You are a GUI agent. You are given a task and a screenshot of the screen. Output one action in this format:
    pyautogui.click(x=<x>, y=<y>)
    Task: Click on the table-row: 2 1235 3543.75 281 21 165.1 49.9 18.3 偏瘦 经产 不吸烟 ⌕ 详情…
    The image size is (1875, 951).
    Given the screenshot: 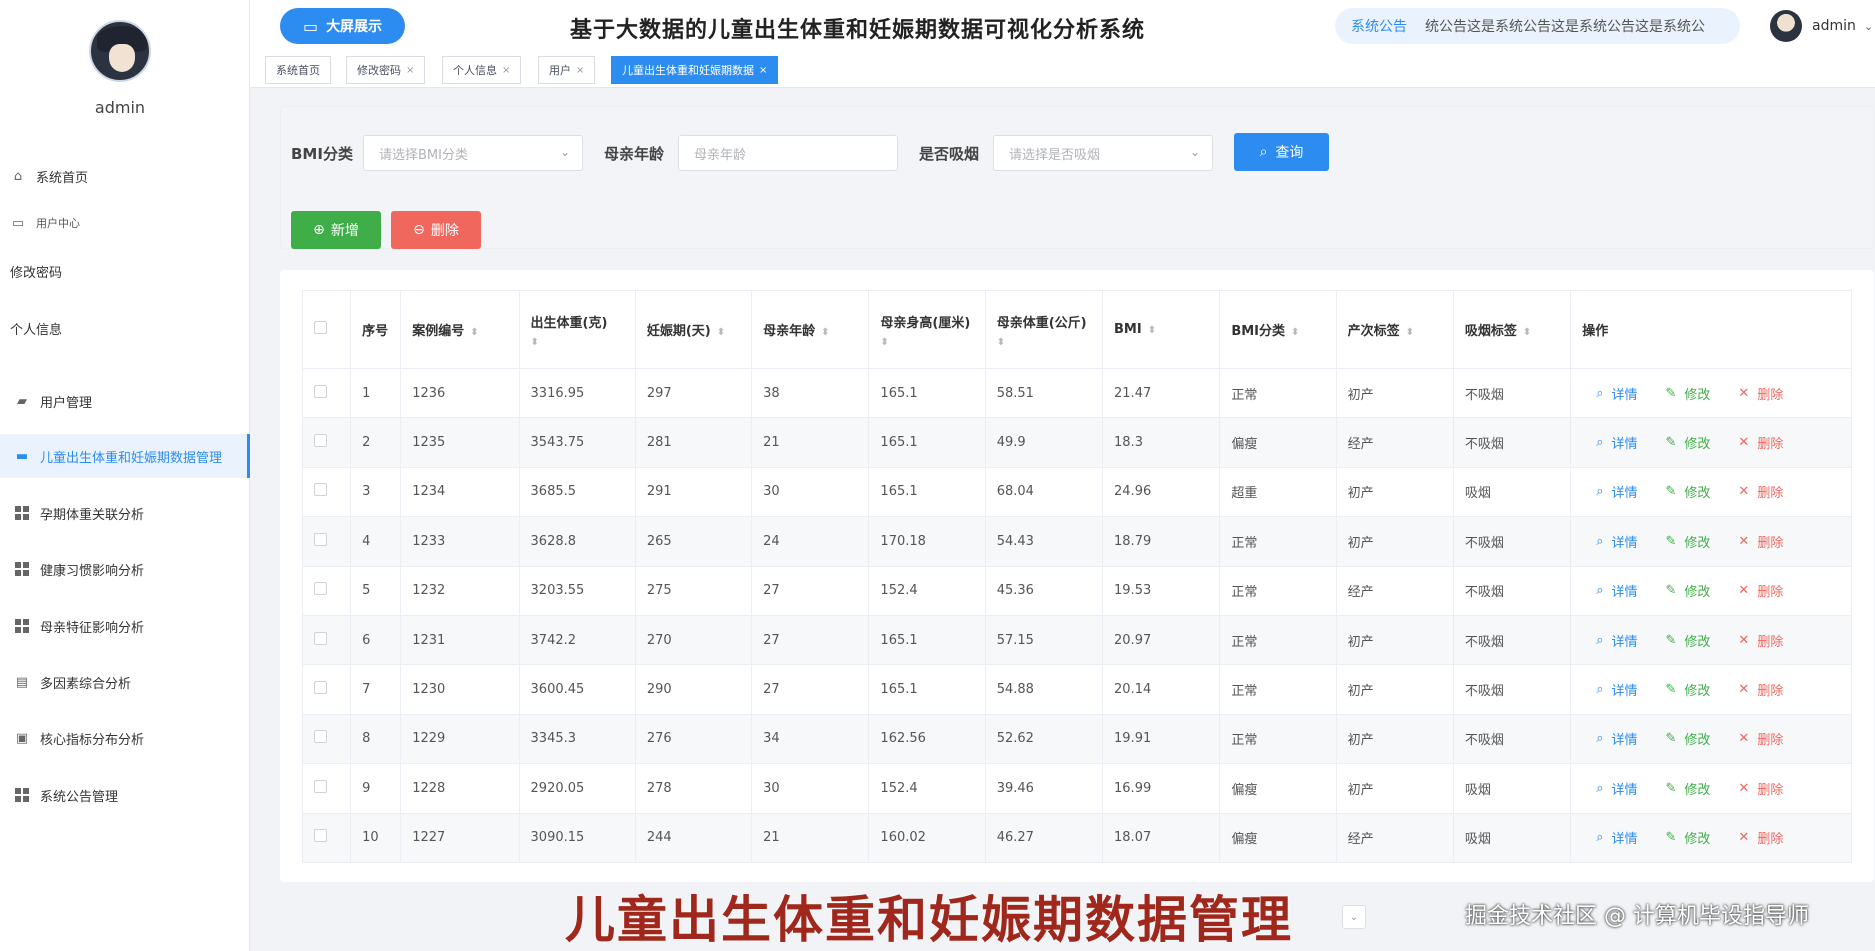 What is the action you would take?
    pyautogui.click(x=1076, y=442)
    